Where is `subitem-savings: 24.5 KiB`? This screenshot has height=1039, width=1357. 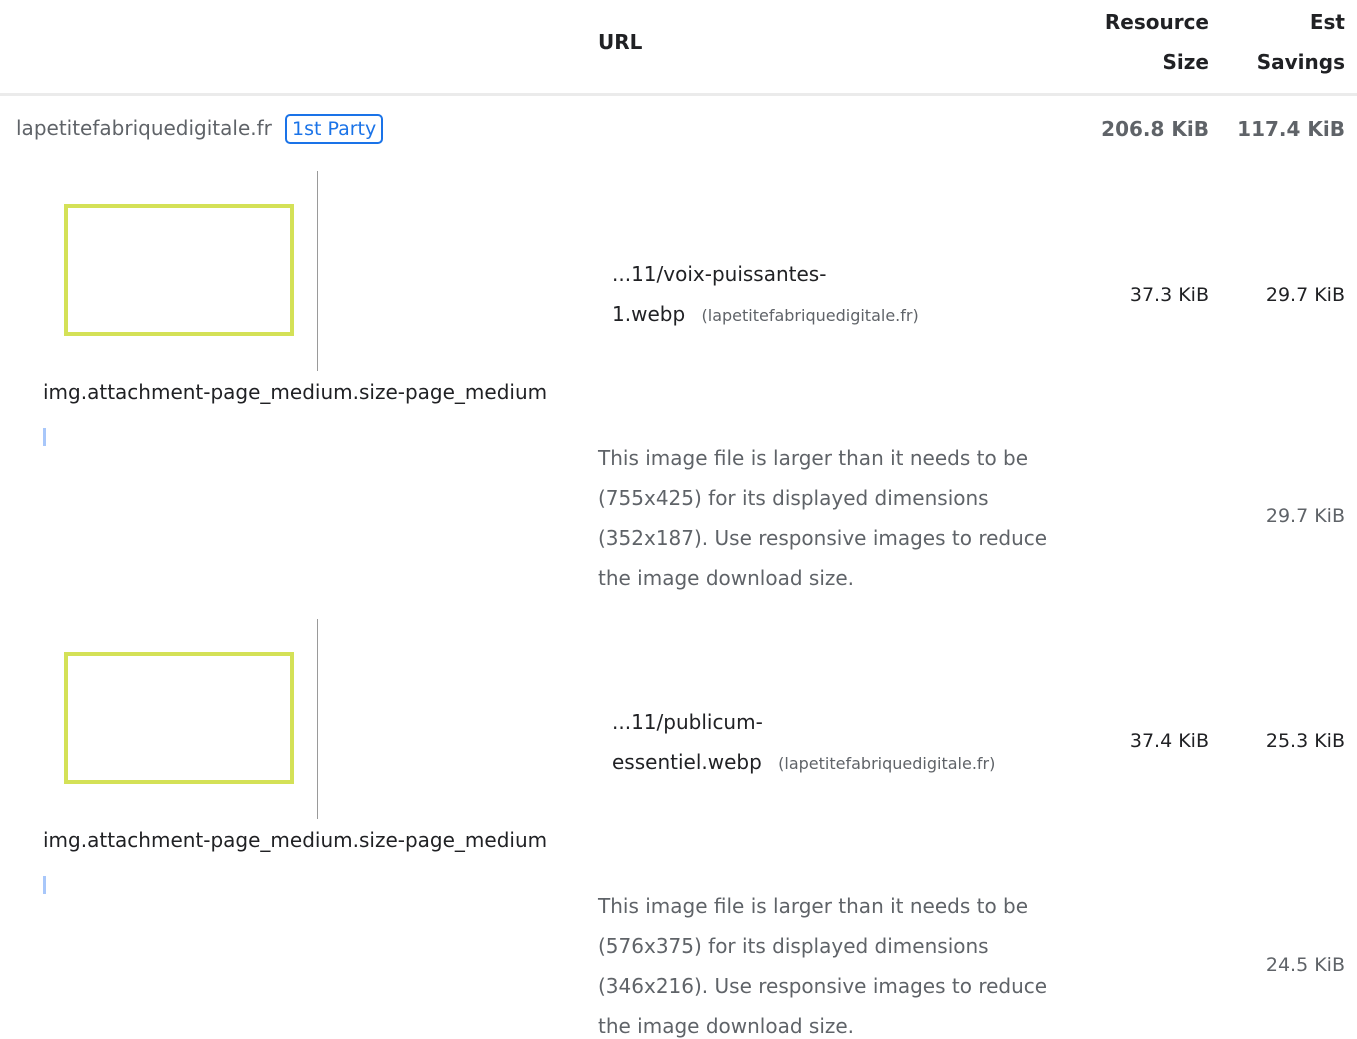
subitem-savings: 24.5 KiB is located at coordinates (1305, 965).